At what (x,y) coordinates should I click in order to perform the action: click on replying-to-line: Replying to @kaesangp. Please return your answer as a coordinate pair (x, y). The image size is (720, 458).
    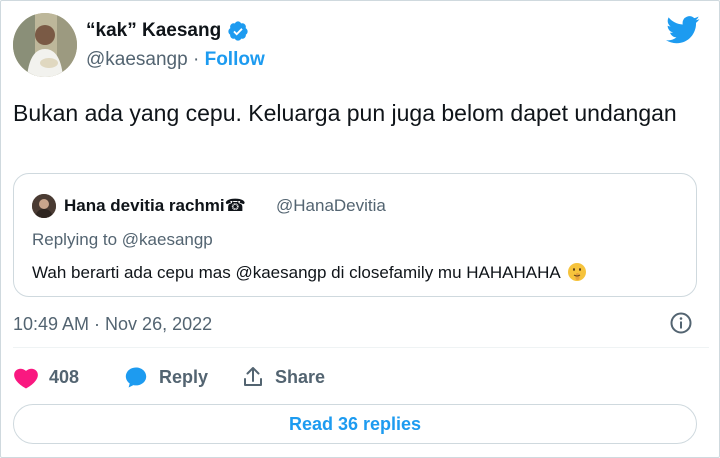
    Looking at the image, I should click on (122, 239).